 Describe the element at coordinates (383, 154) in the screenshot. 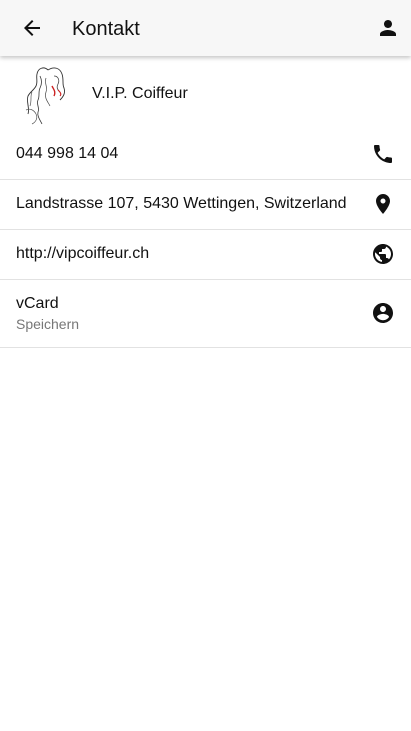

I see `phone-icon` at that location.